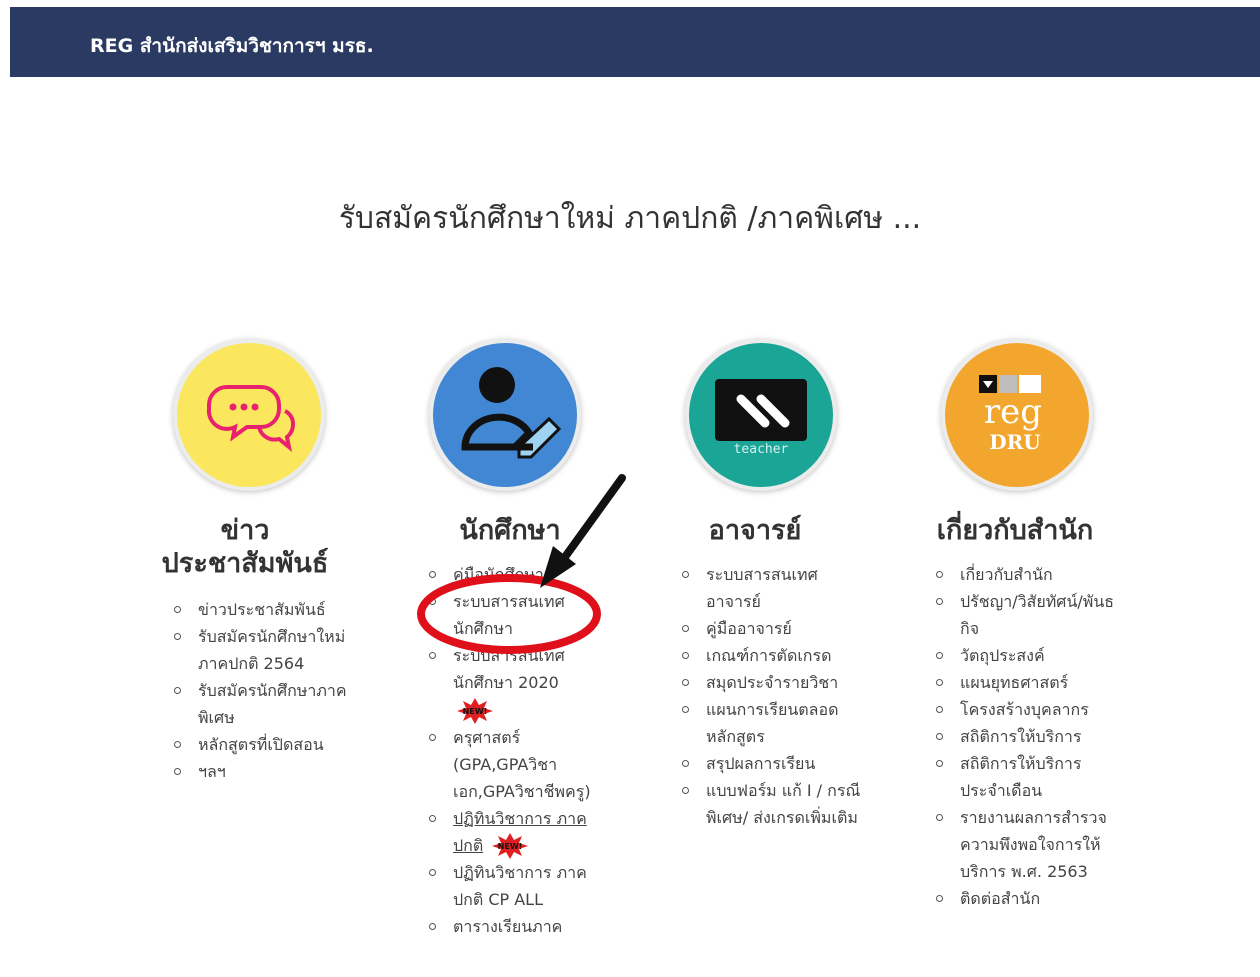 The width and height of the screenshot is (1260, 977). Describe the element at coordinates (1037, 709) in the screenshot. I see `about-item: โครงสร้างบุคลากร` at that location.